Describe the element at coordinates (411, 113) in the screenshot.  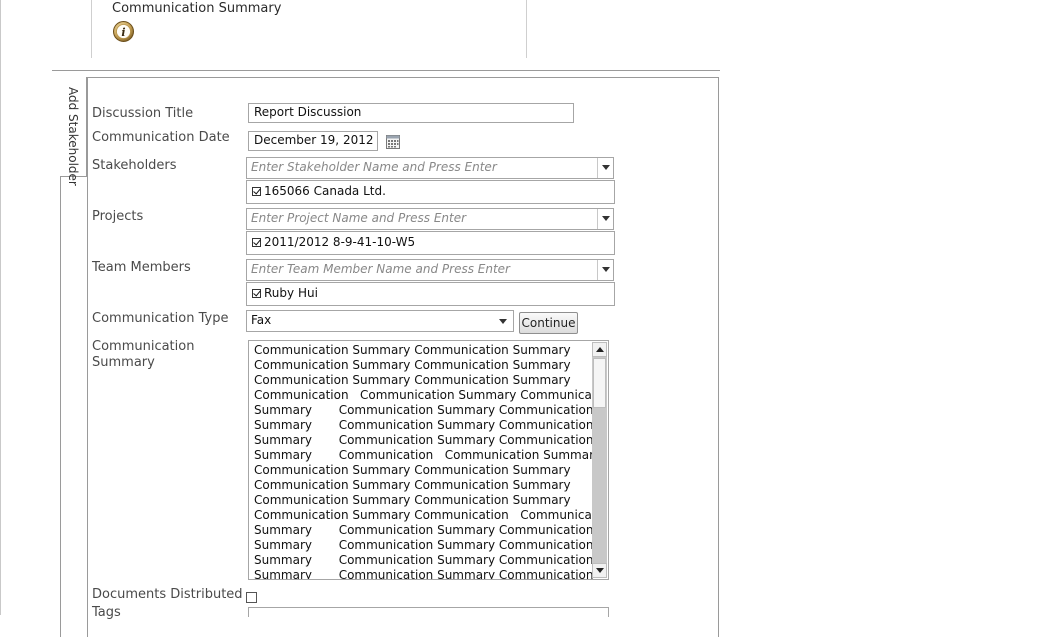
I see `discussion-title-input: Report Discussion` at that location.